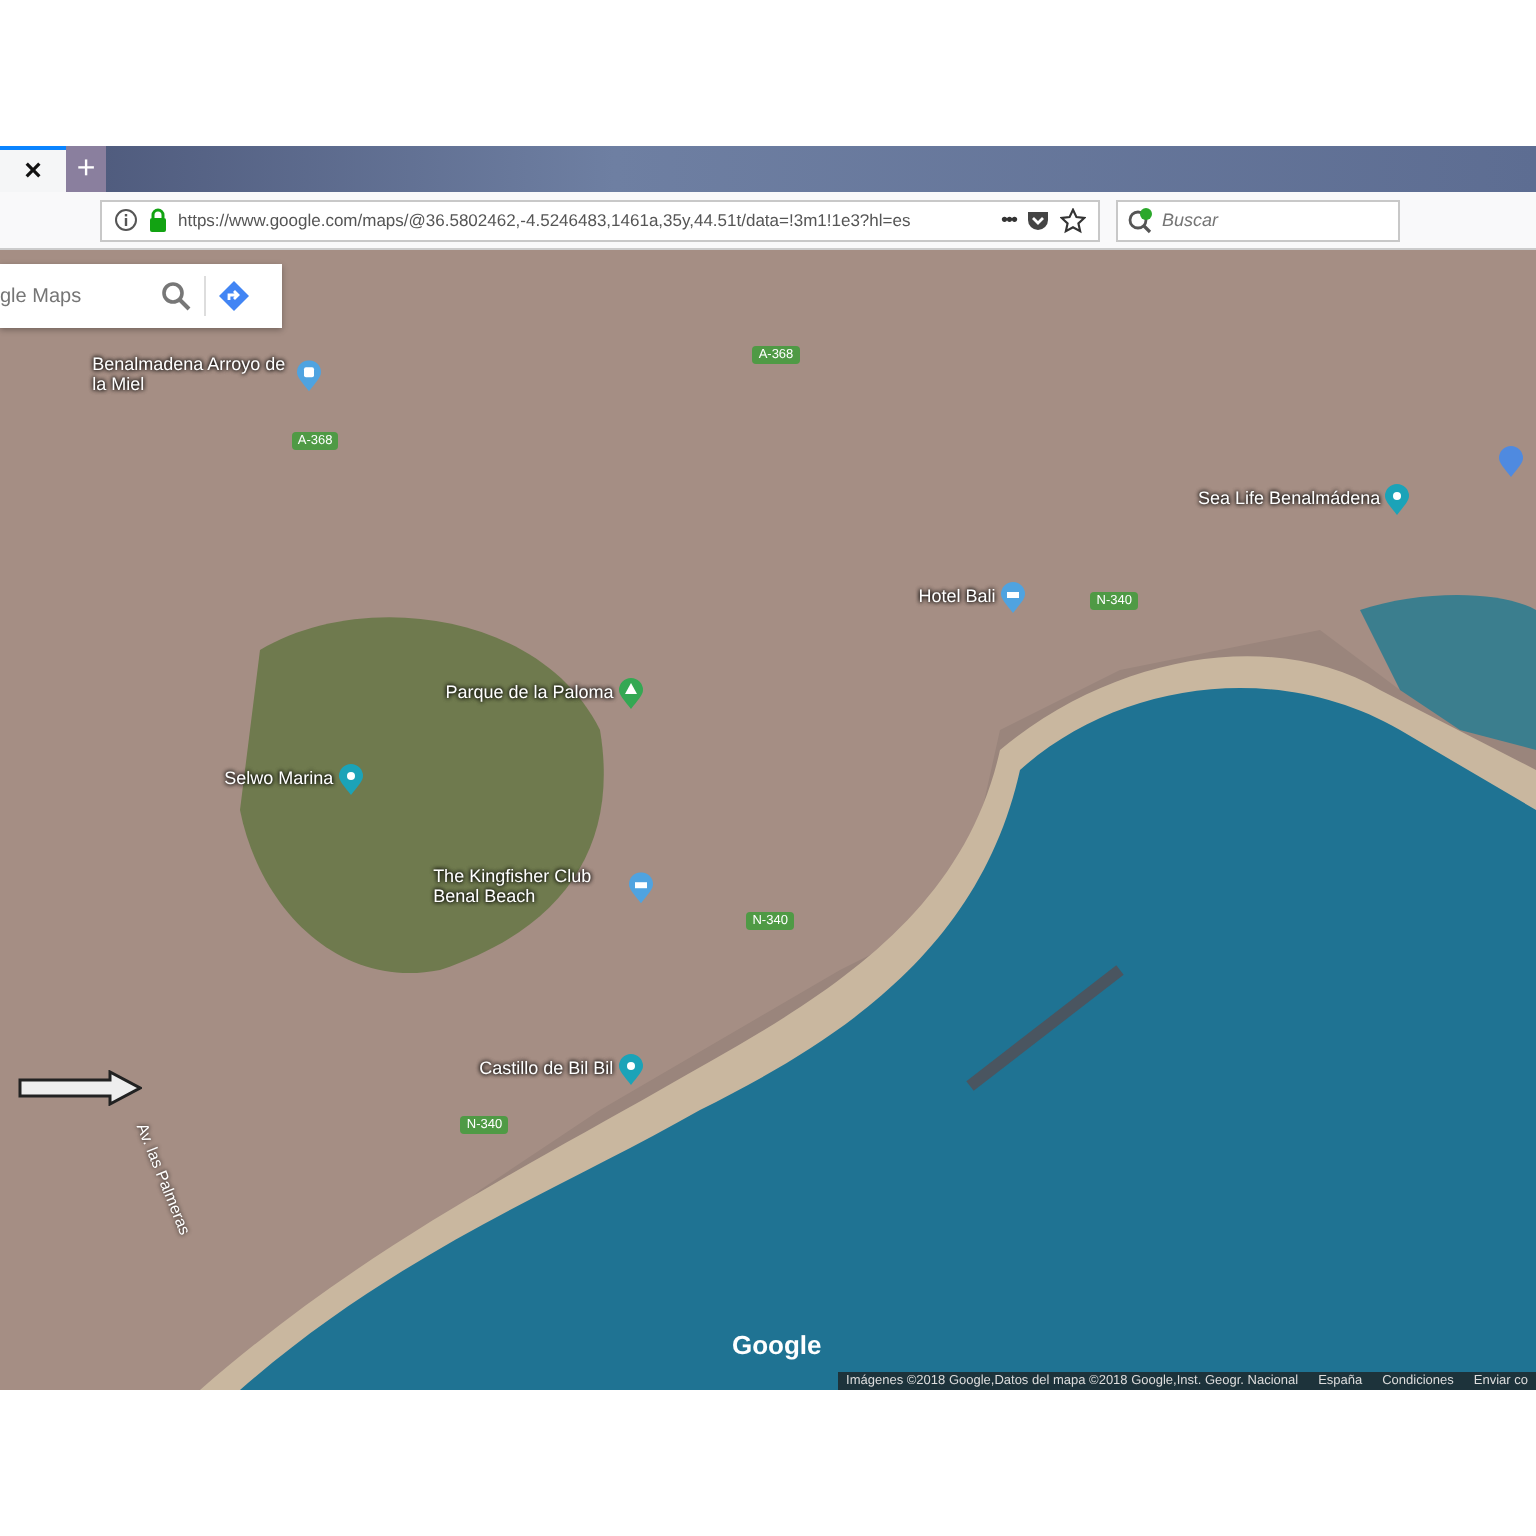  What do you see at coordinates (309, 375) in the screenshot?
I see `bus-pin-icon` at bounding box center [309, 375].